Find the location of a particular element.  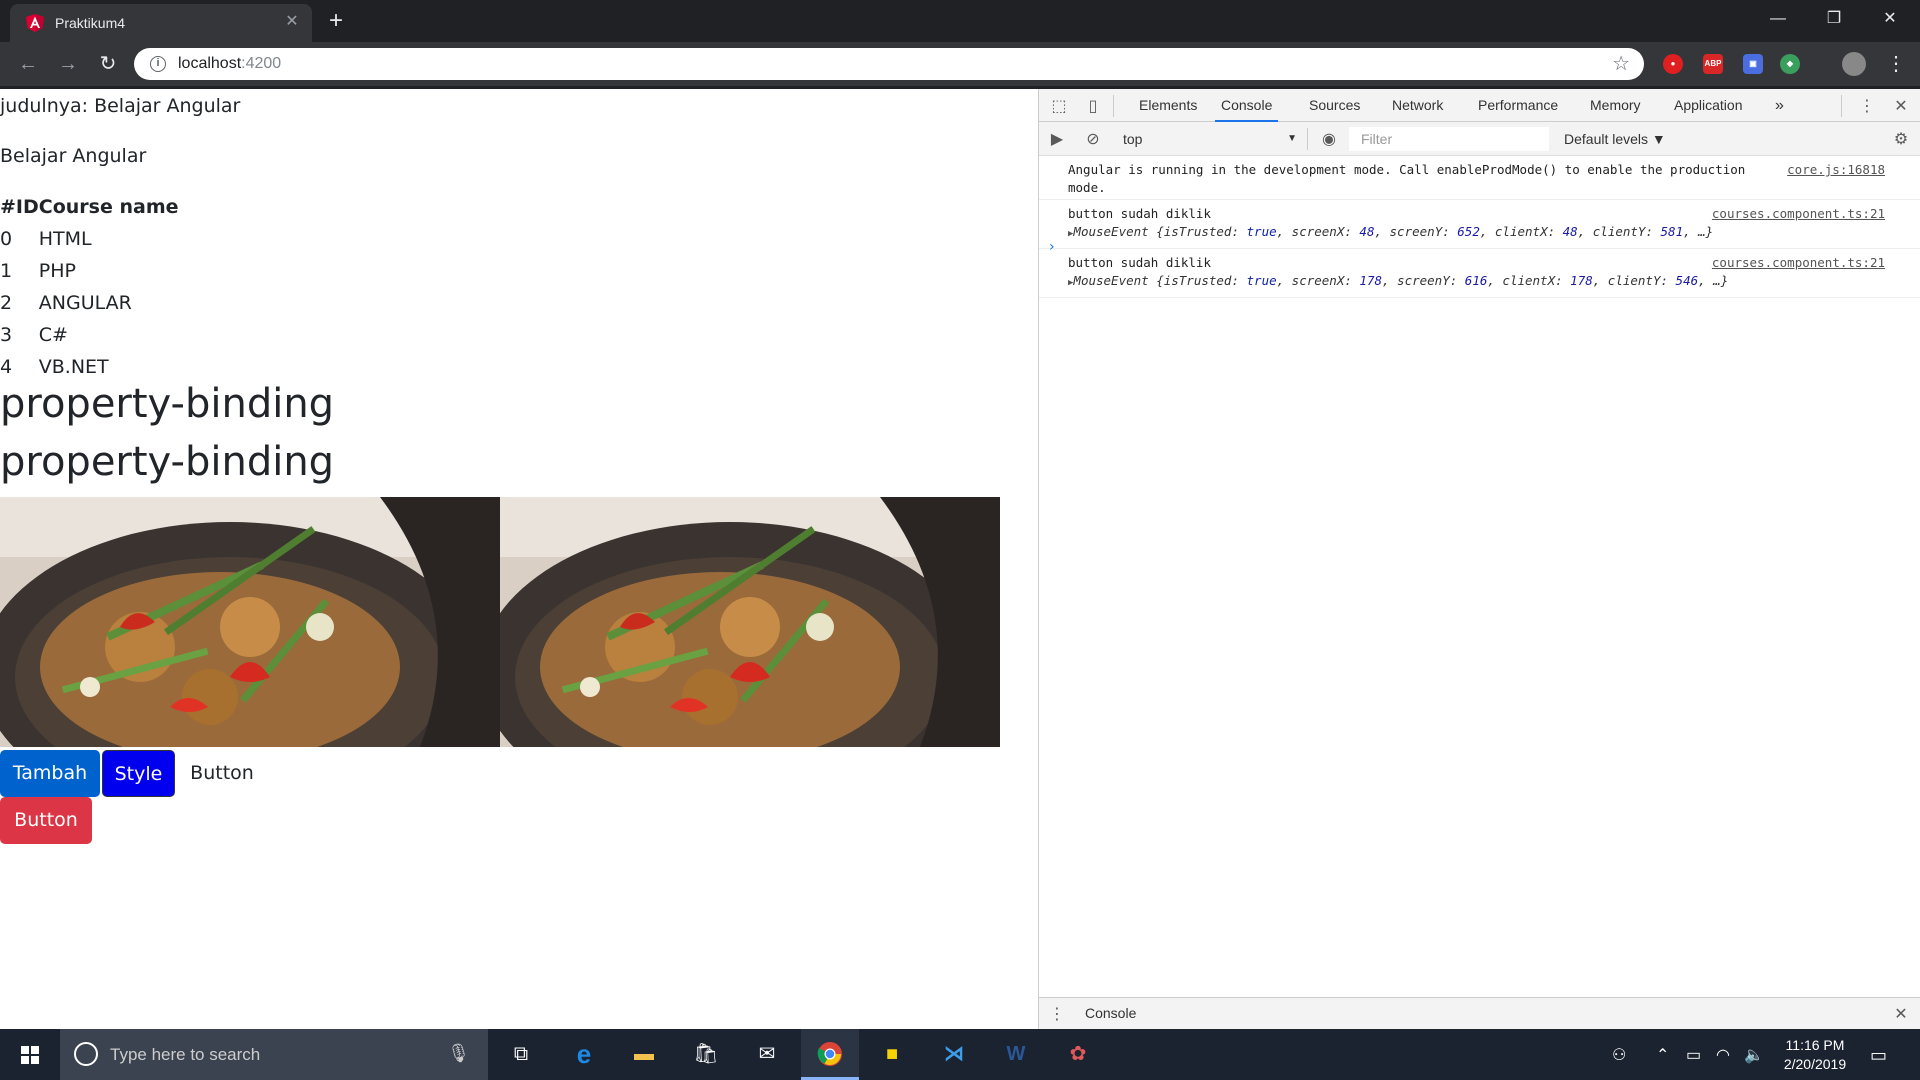

chrome-menu-icon: ⋮ is located at coordinates (1896, 64).